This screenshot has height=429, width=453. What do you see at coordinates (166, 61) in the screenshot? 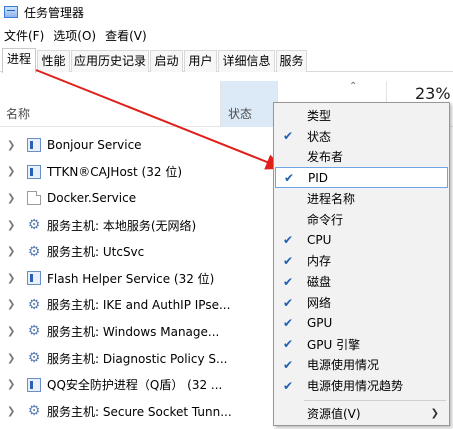
I see `tab-startup: 启动` at bounding box center [166, 61].